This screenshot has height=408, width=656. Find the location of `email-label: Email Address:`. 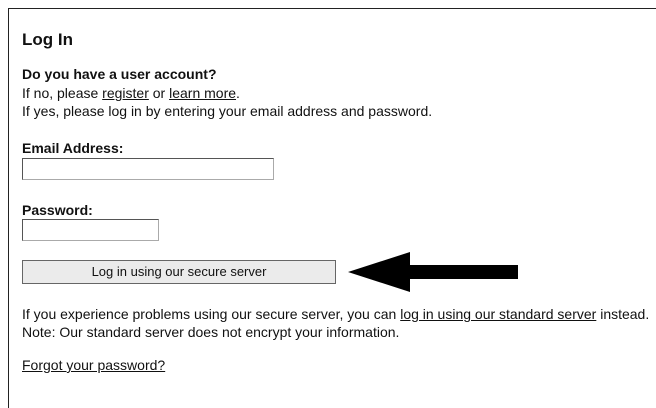

email-label: Email Address: is located at coordinates (73, 148).